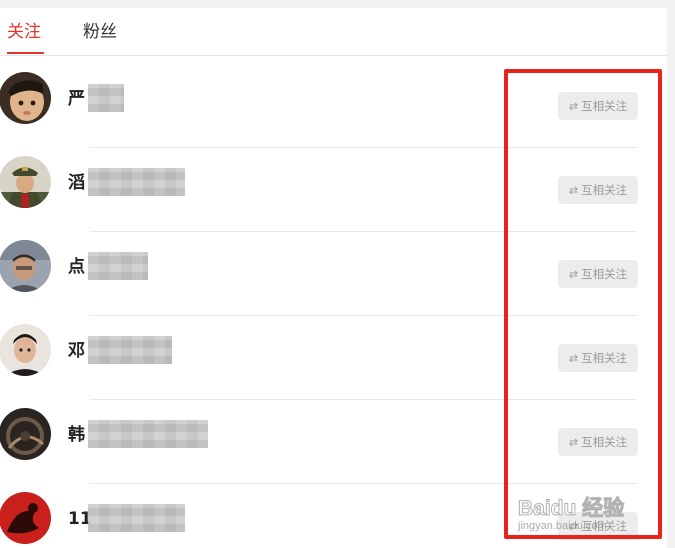 Image resolution: width=675 pixels, height=548 pixels. I want to click on user-name: 严, so click(76, 99).